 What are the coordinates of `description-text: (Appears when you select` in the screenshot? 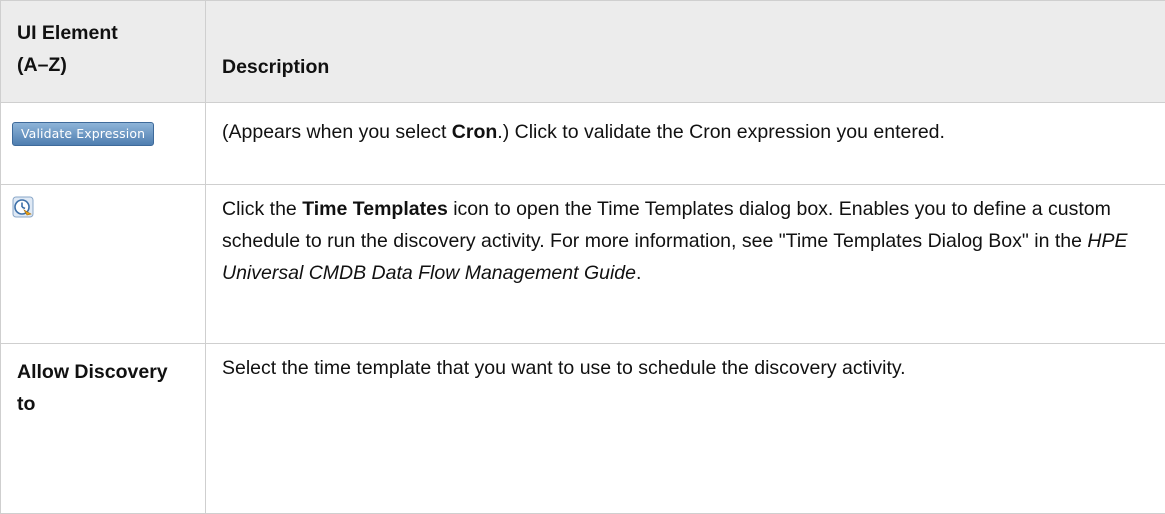 It's located at (337, 132).